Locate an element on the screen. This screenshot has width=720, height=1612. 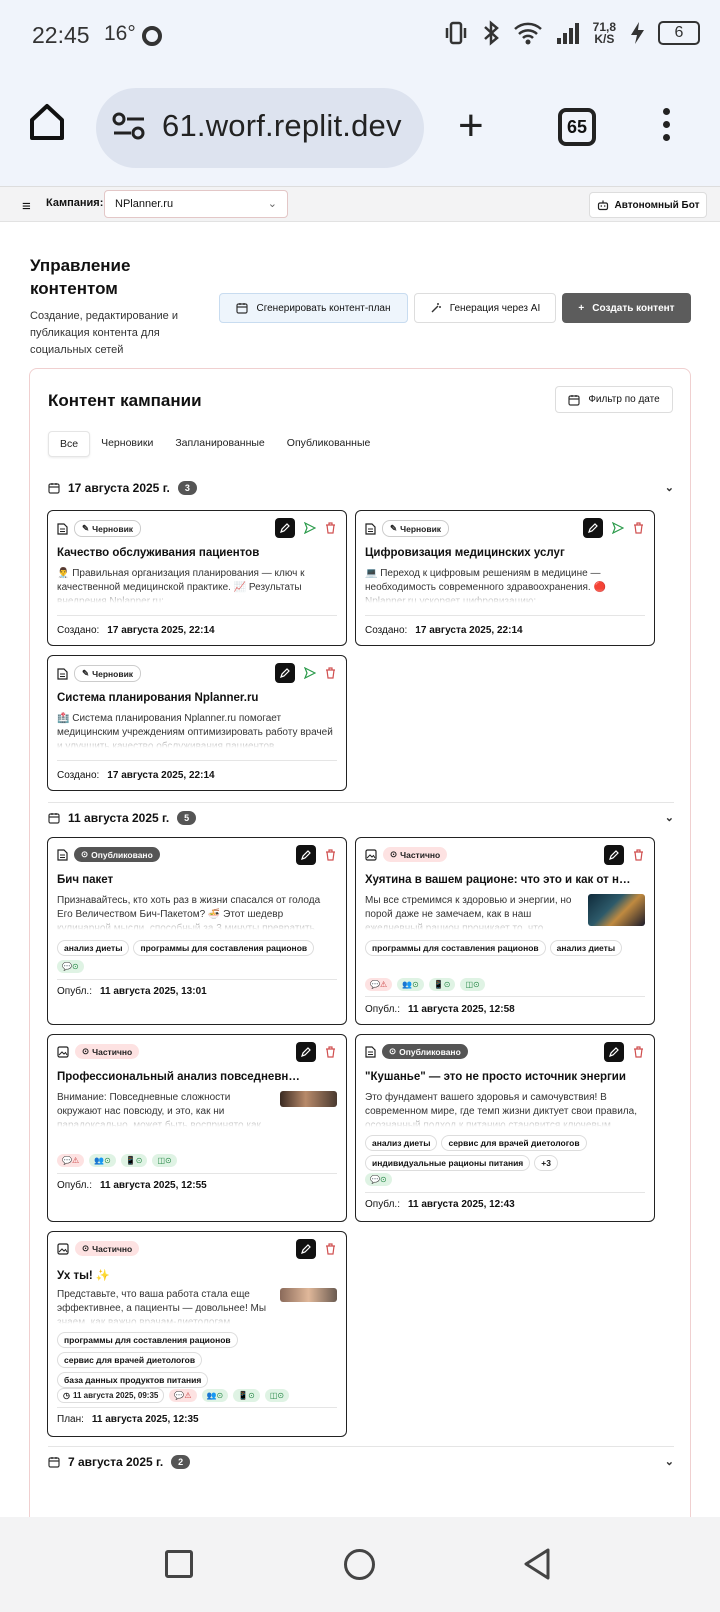
tab-switcher-button: 65 is located at coordinates (577, 127).